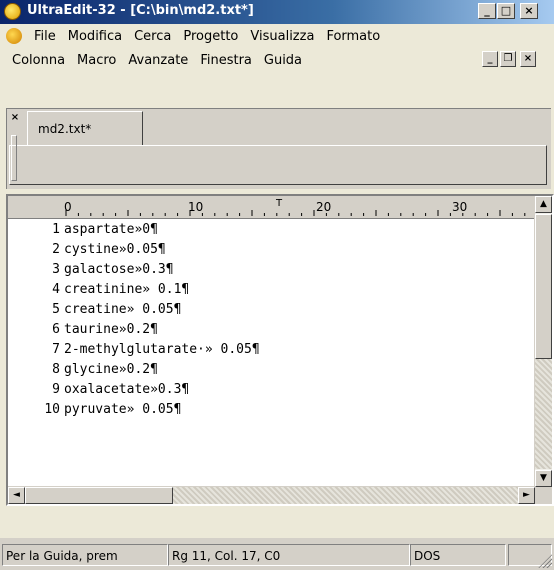  Describe the element at coordinates (508, 59) in the screenshot. I see `doc-restore-button: ❐` at that location.